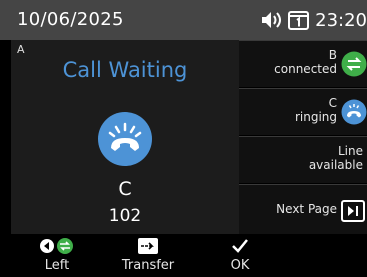  Describe the element at coordinates (341, 20) in the screenshot. I see `clock-label: 23:20` at that location.